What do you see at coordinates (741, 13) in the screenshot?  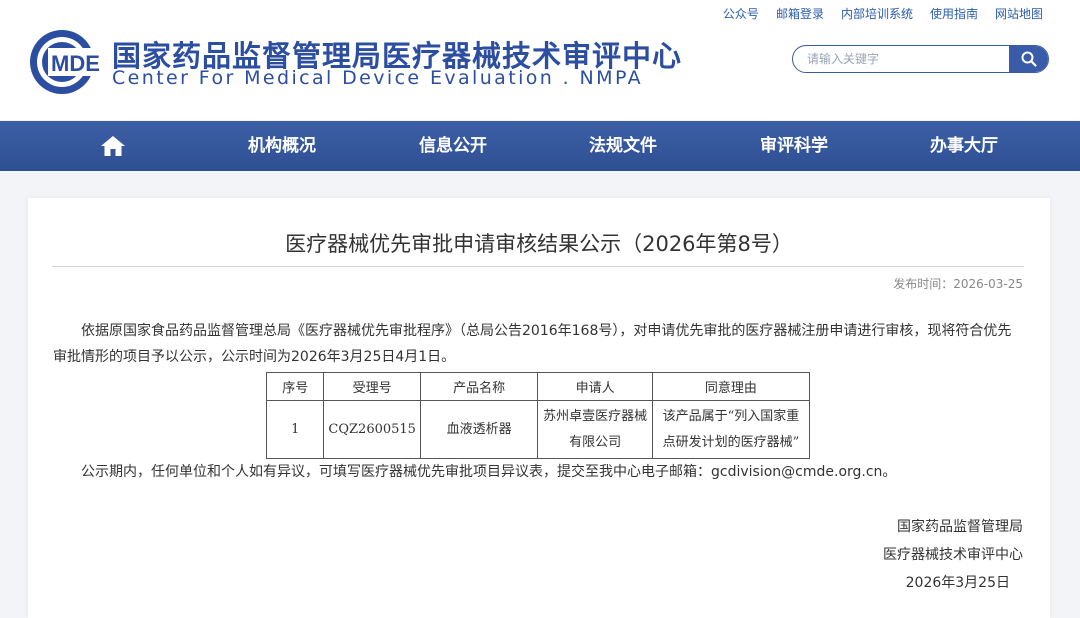 I see `top-link-wechat: 公众号` at bounding box center [741, 13].